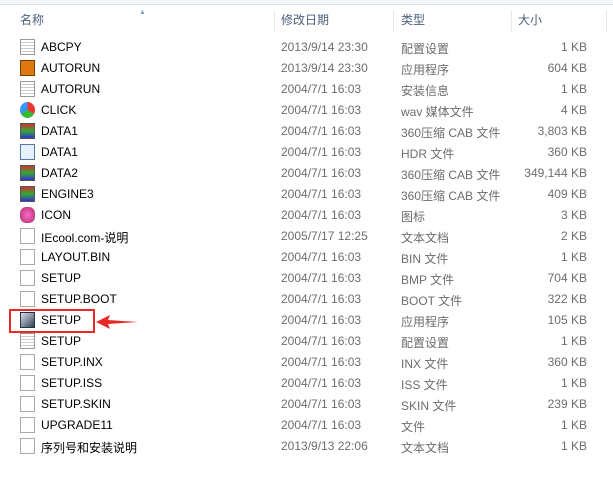 The width and height of the screenshot is (613, 504). I want to click on file-row: SETUP 2004/7/1 16:03 BMP 文件 704 KB, so click(306, 278).